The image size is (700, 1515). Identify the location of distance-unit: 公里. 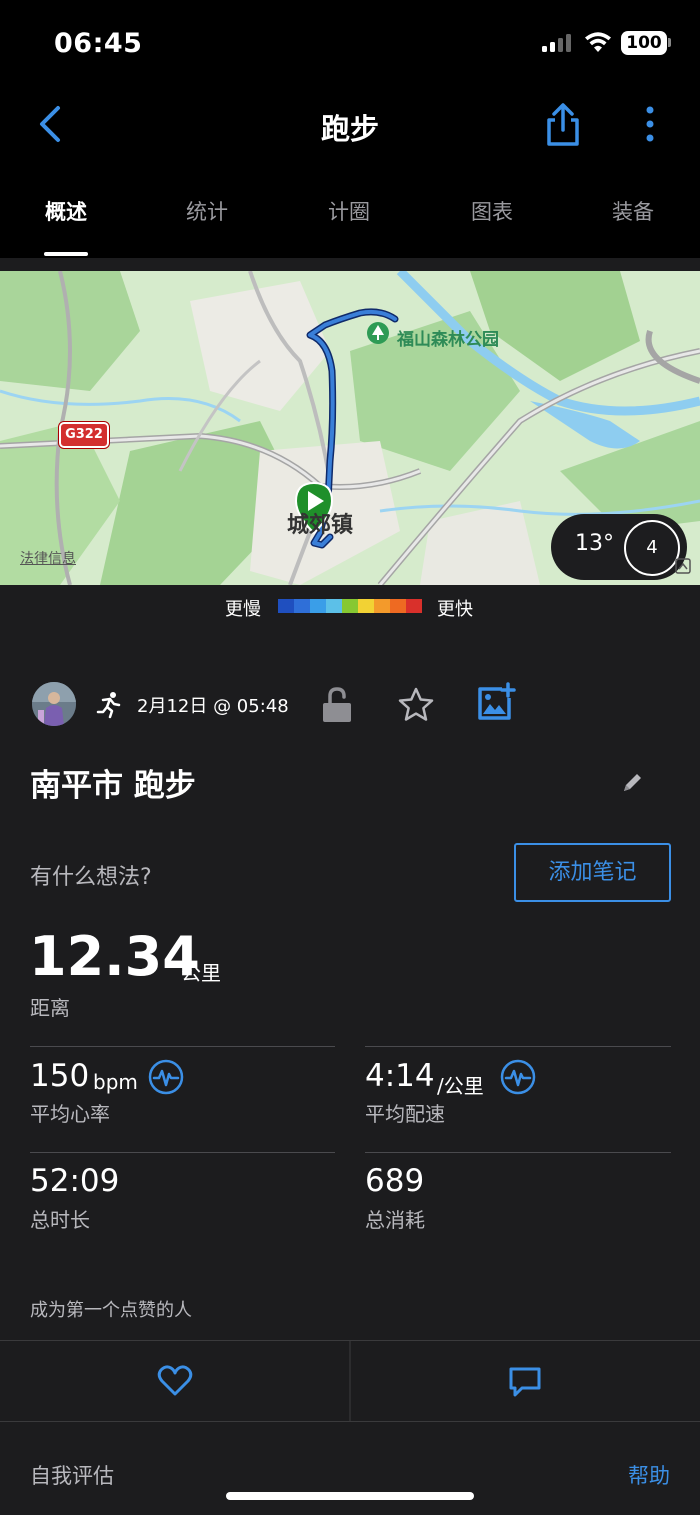
(201, 973).